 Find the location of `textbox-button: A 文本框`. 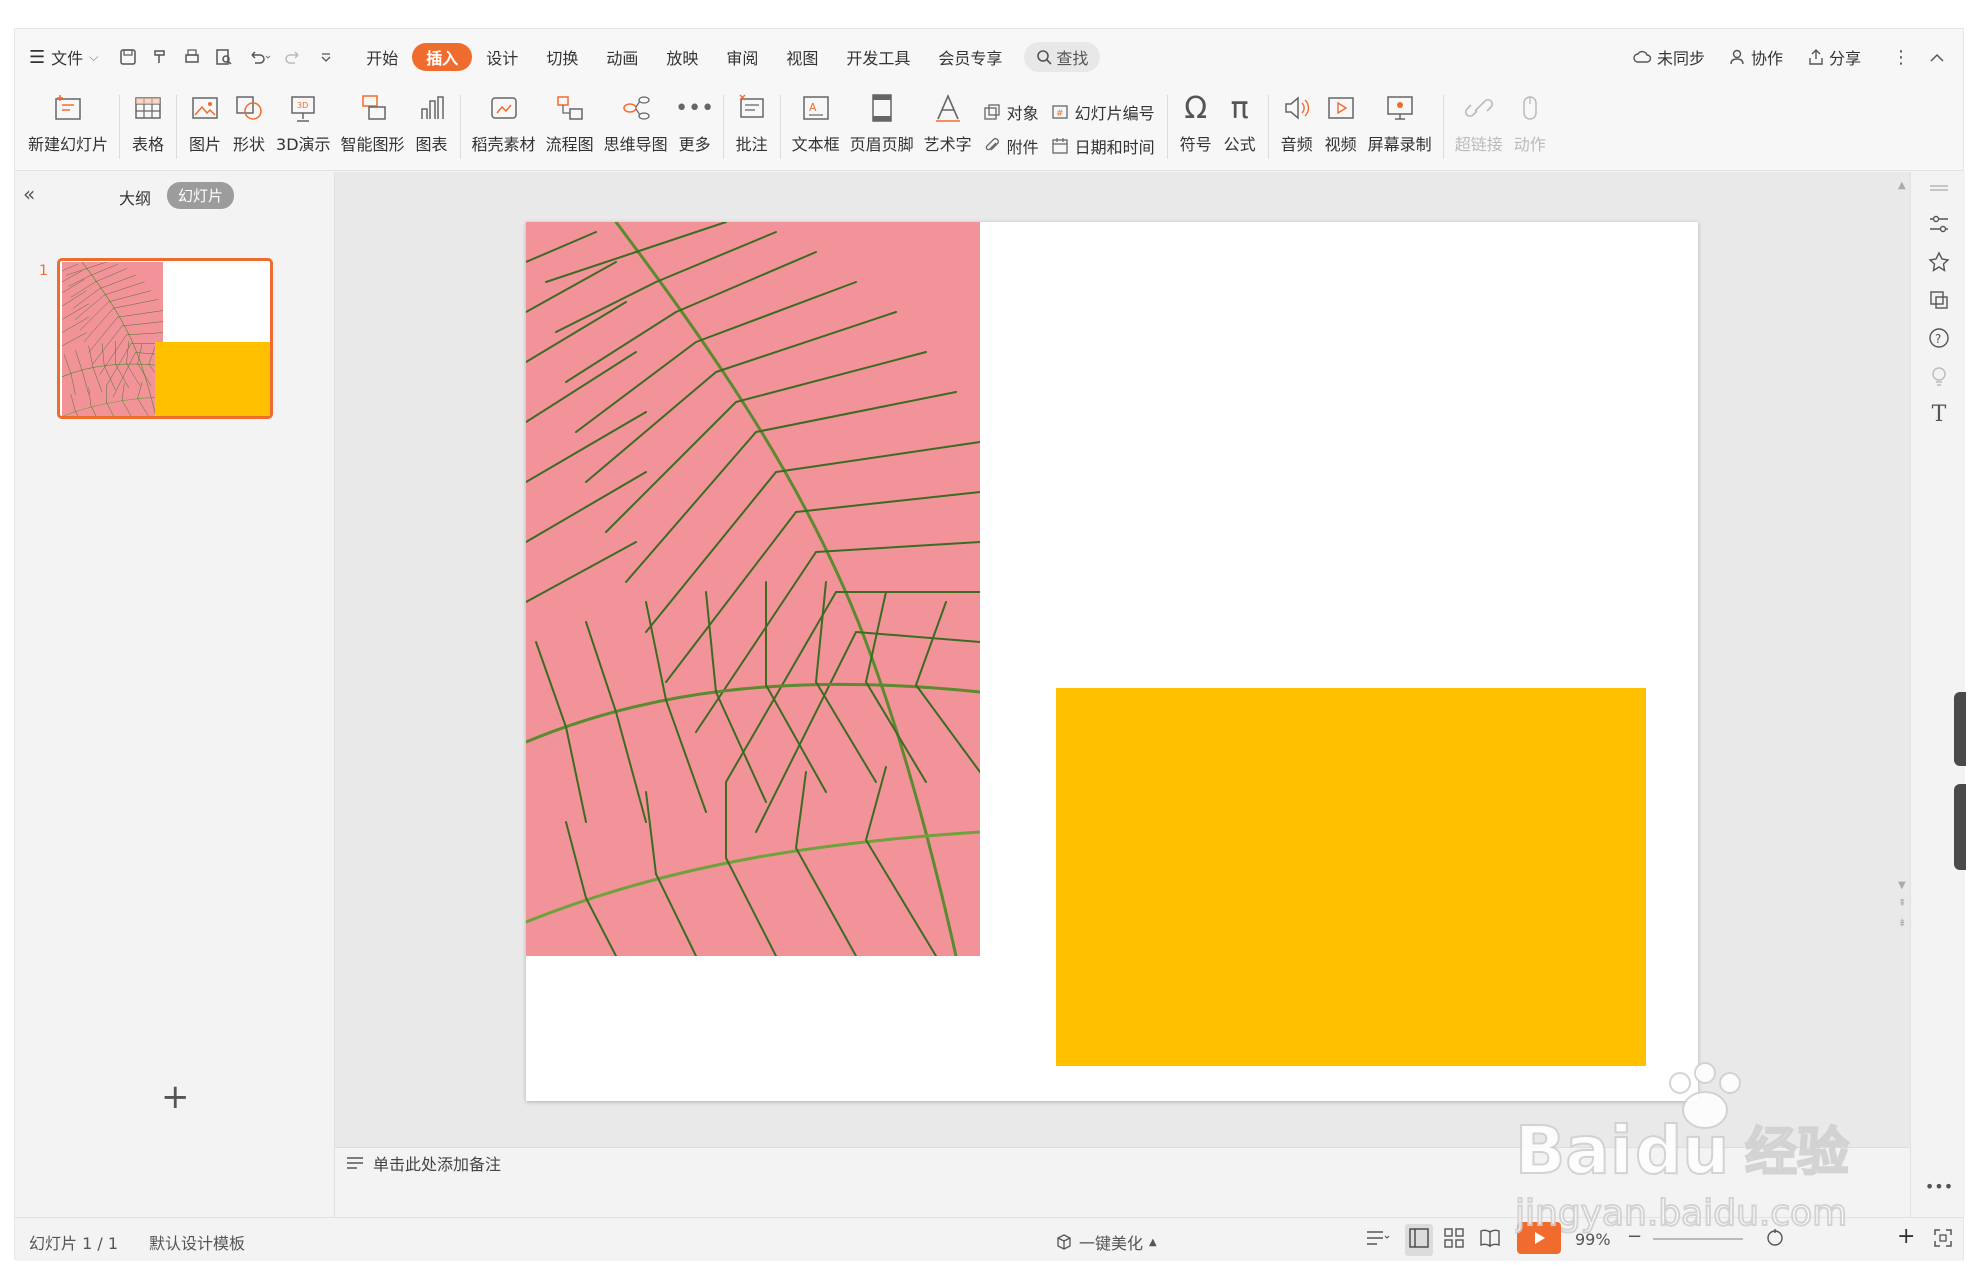

textbox-button: A 文本框 is located at coordinates (816, 125).